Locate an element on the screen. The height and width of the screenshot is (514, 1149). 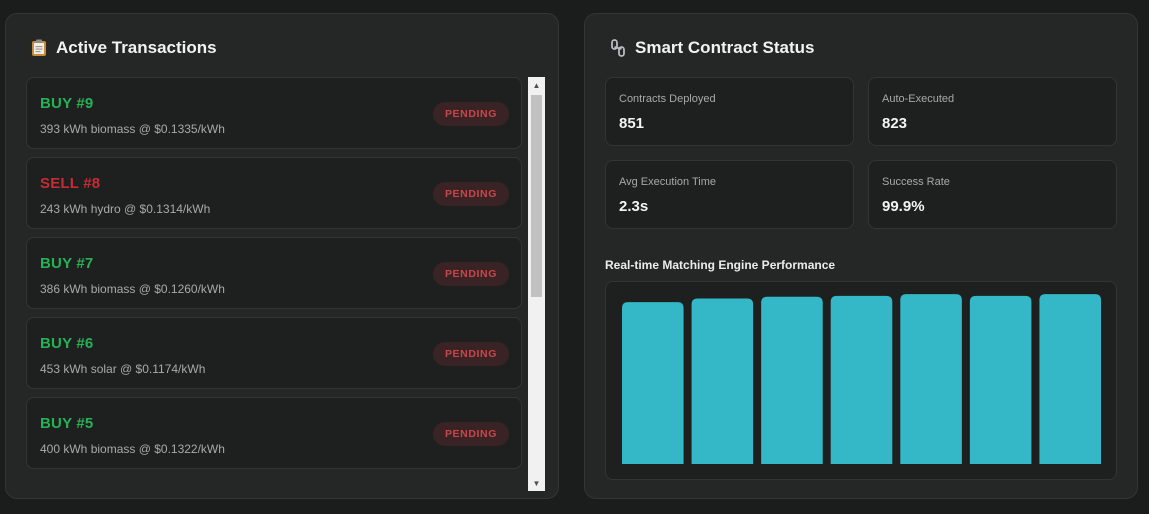
transaction-title: BUY #9 is located at coordinates (67, 103).